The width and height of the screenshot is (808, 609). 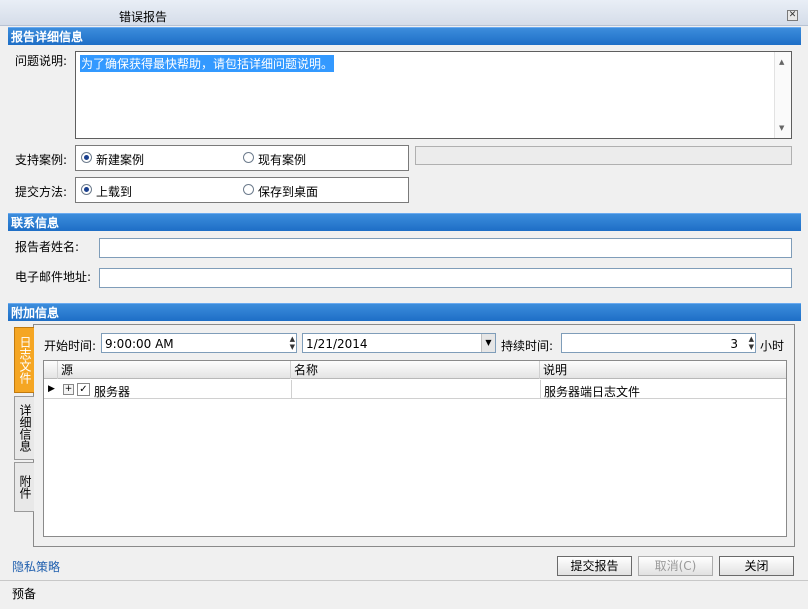 I want to click on grid-header: 源 名称 说明, so click(x=415, y=370).